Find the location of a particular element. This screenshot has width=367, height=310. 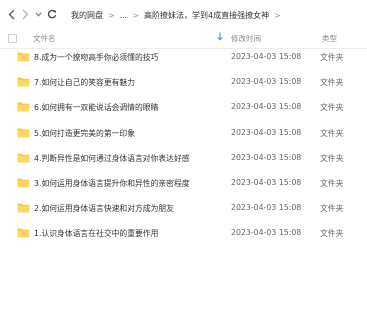

file-name: 3.如何运用身体语言提升你和异性的亲密程度 is located at coordinates (112, 183).